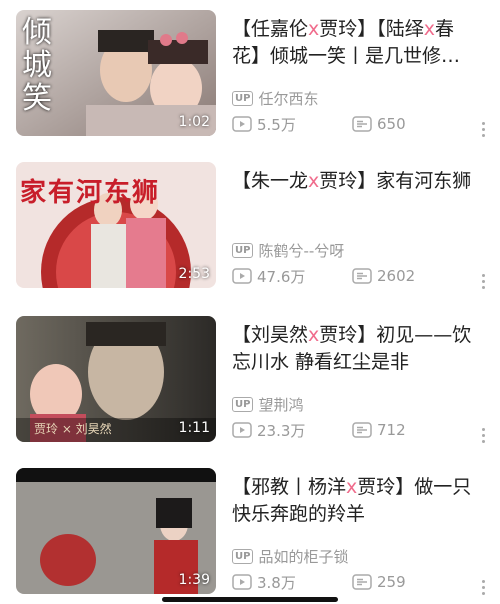  I want to click on uploader-name: 陈鹤兮--兮呀, so click(301, 250).